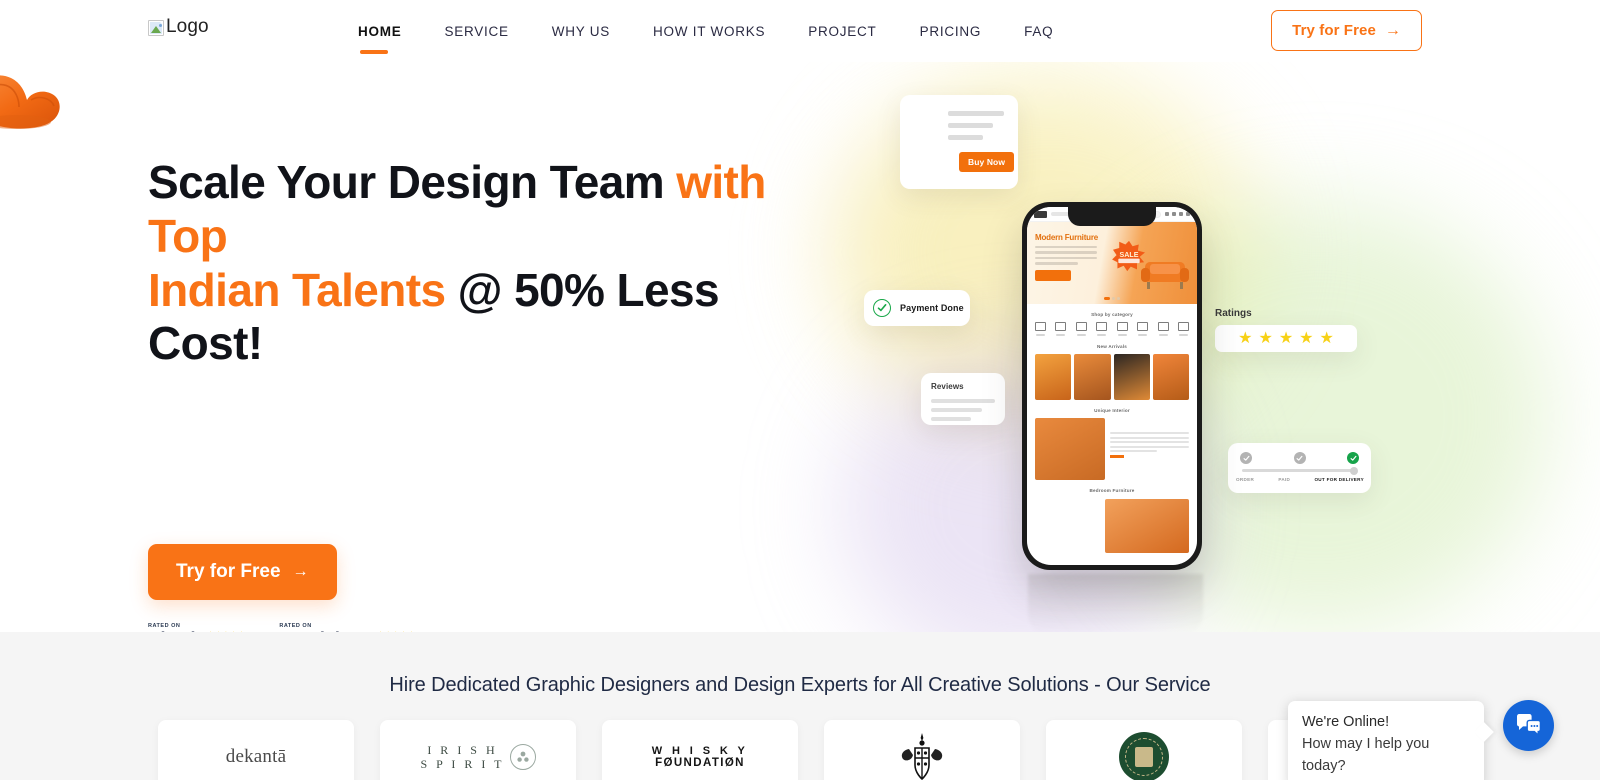 This screenshot has width=1600, height=780. I want to click on rug-icon, so click(1183, 326).